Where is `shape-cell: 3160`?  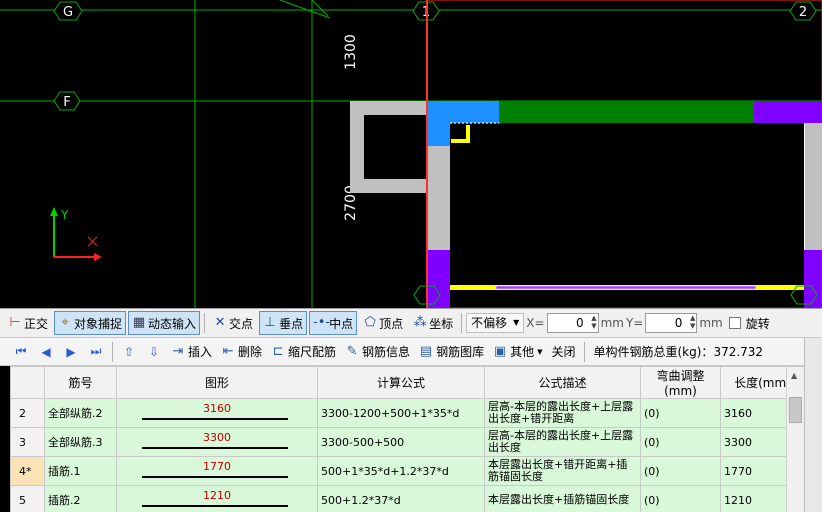
shape-cell: 3160 is located at coordinates (217, 413).